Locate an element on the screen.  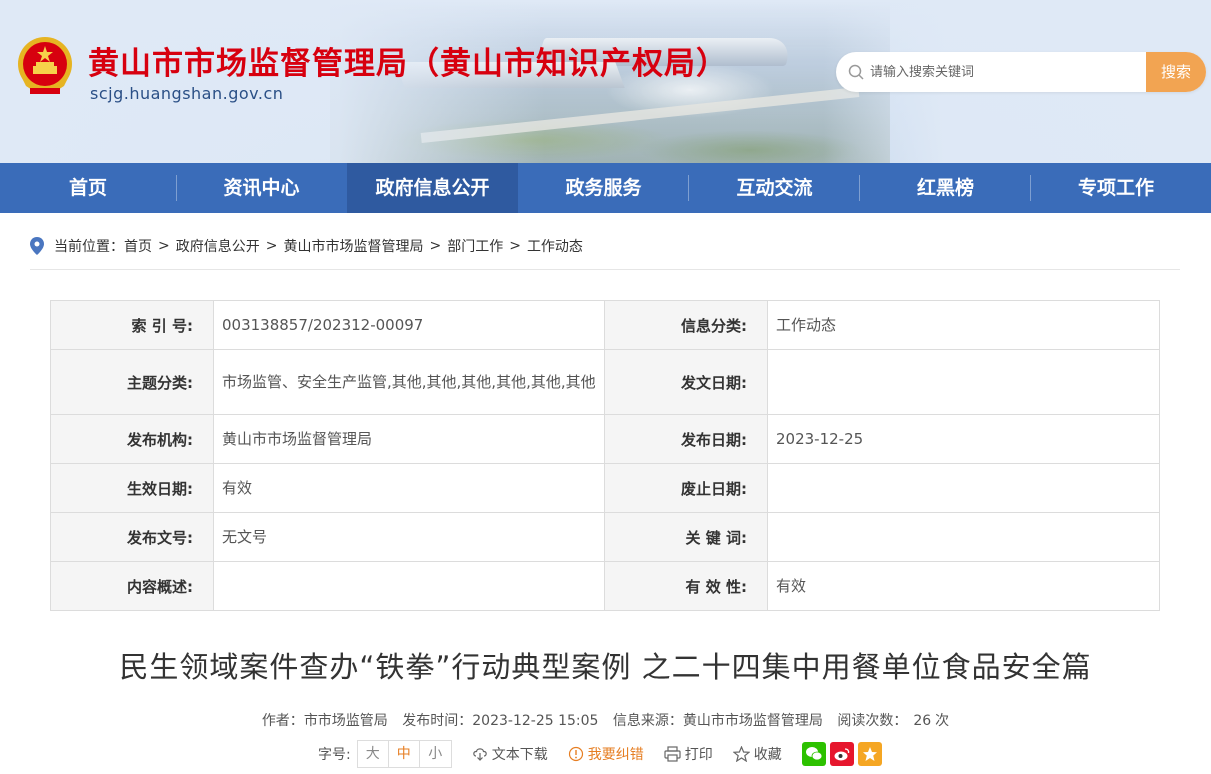
author-field: 作者：市市场监管局 is located at coordinates (325, 721).